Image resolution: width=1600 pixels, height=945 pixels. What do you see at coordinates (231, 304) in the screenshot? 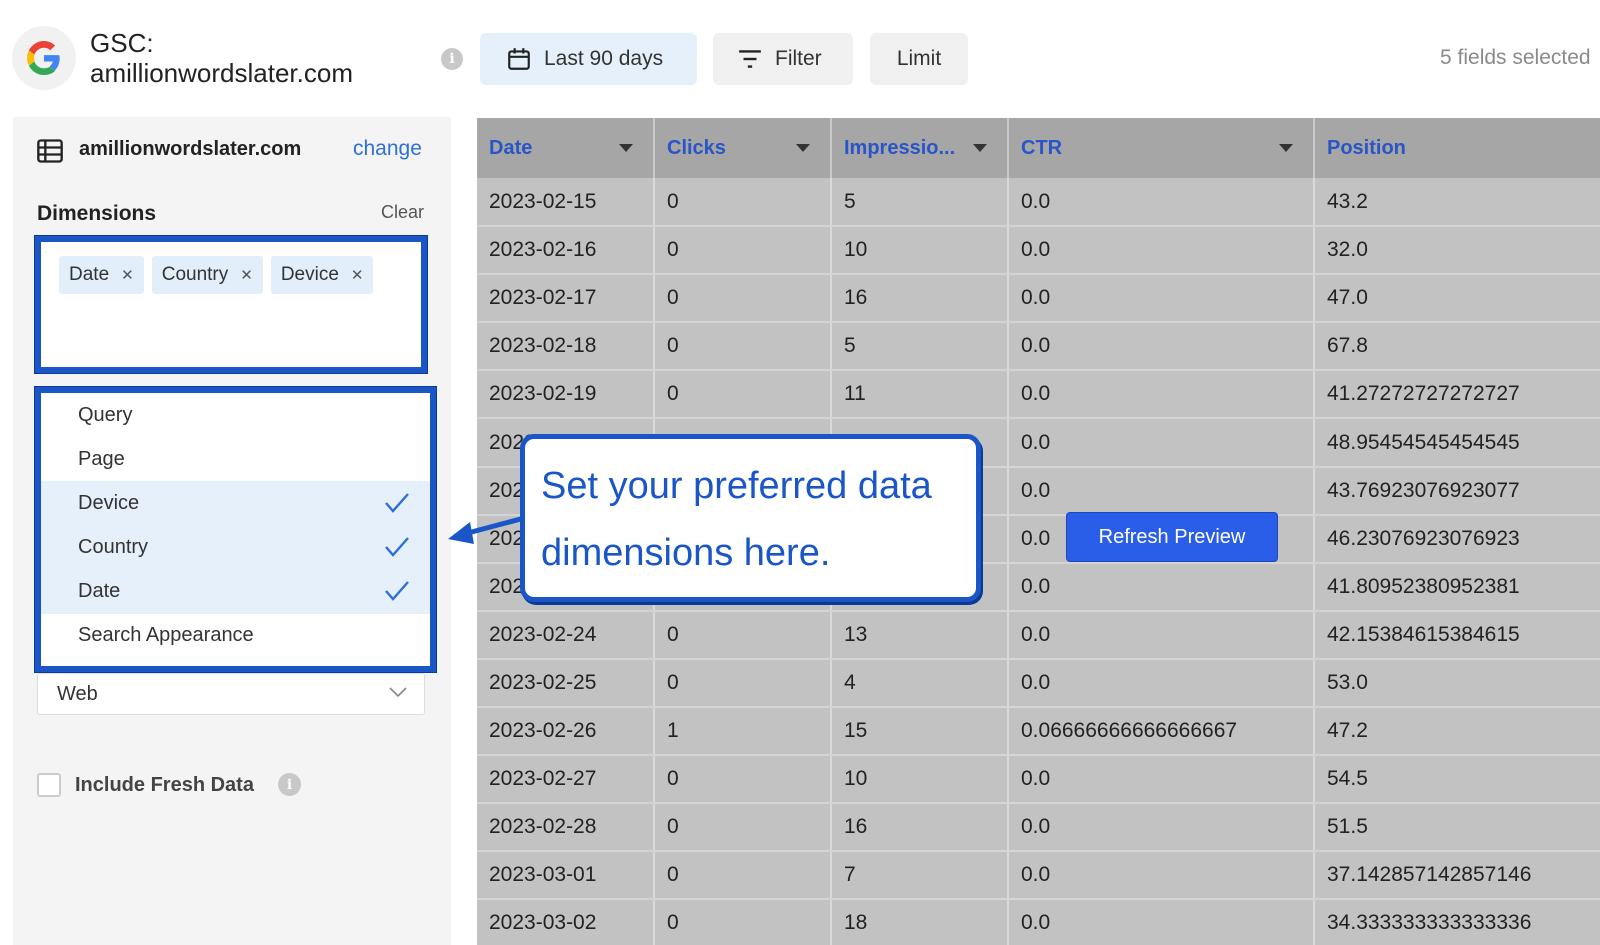
I see `dimensions-select: Date ✕ Country ✕ Device ✕` at bounding box center [231, 304].